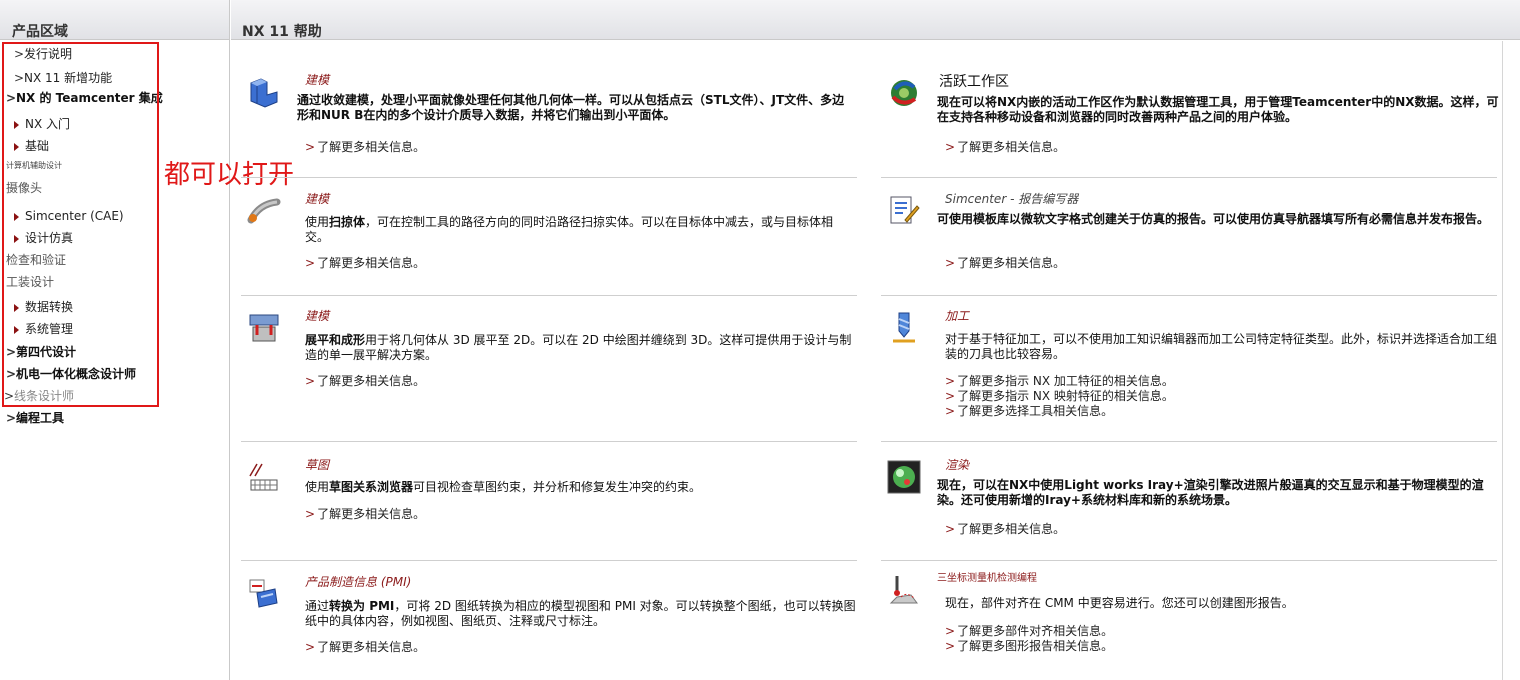 Image resolution: width=1520 pixels, height=680 pixels. I want to click on sidebar-item: 检查和验证, so click(36, 260).